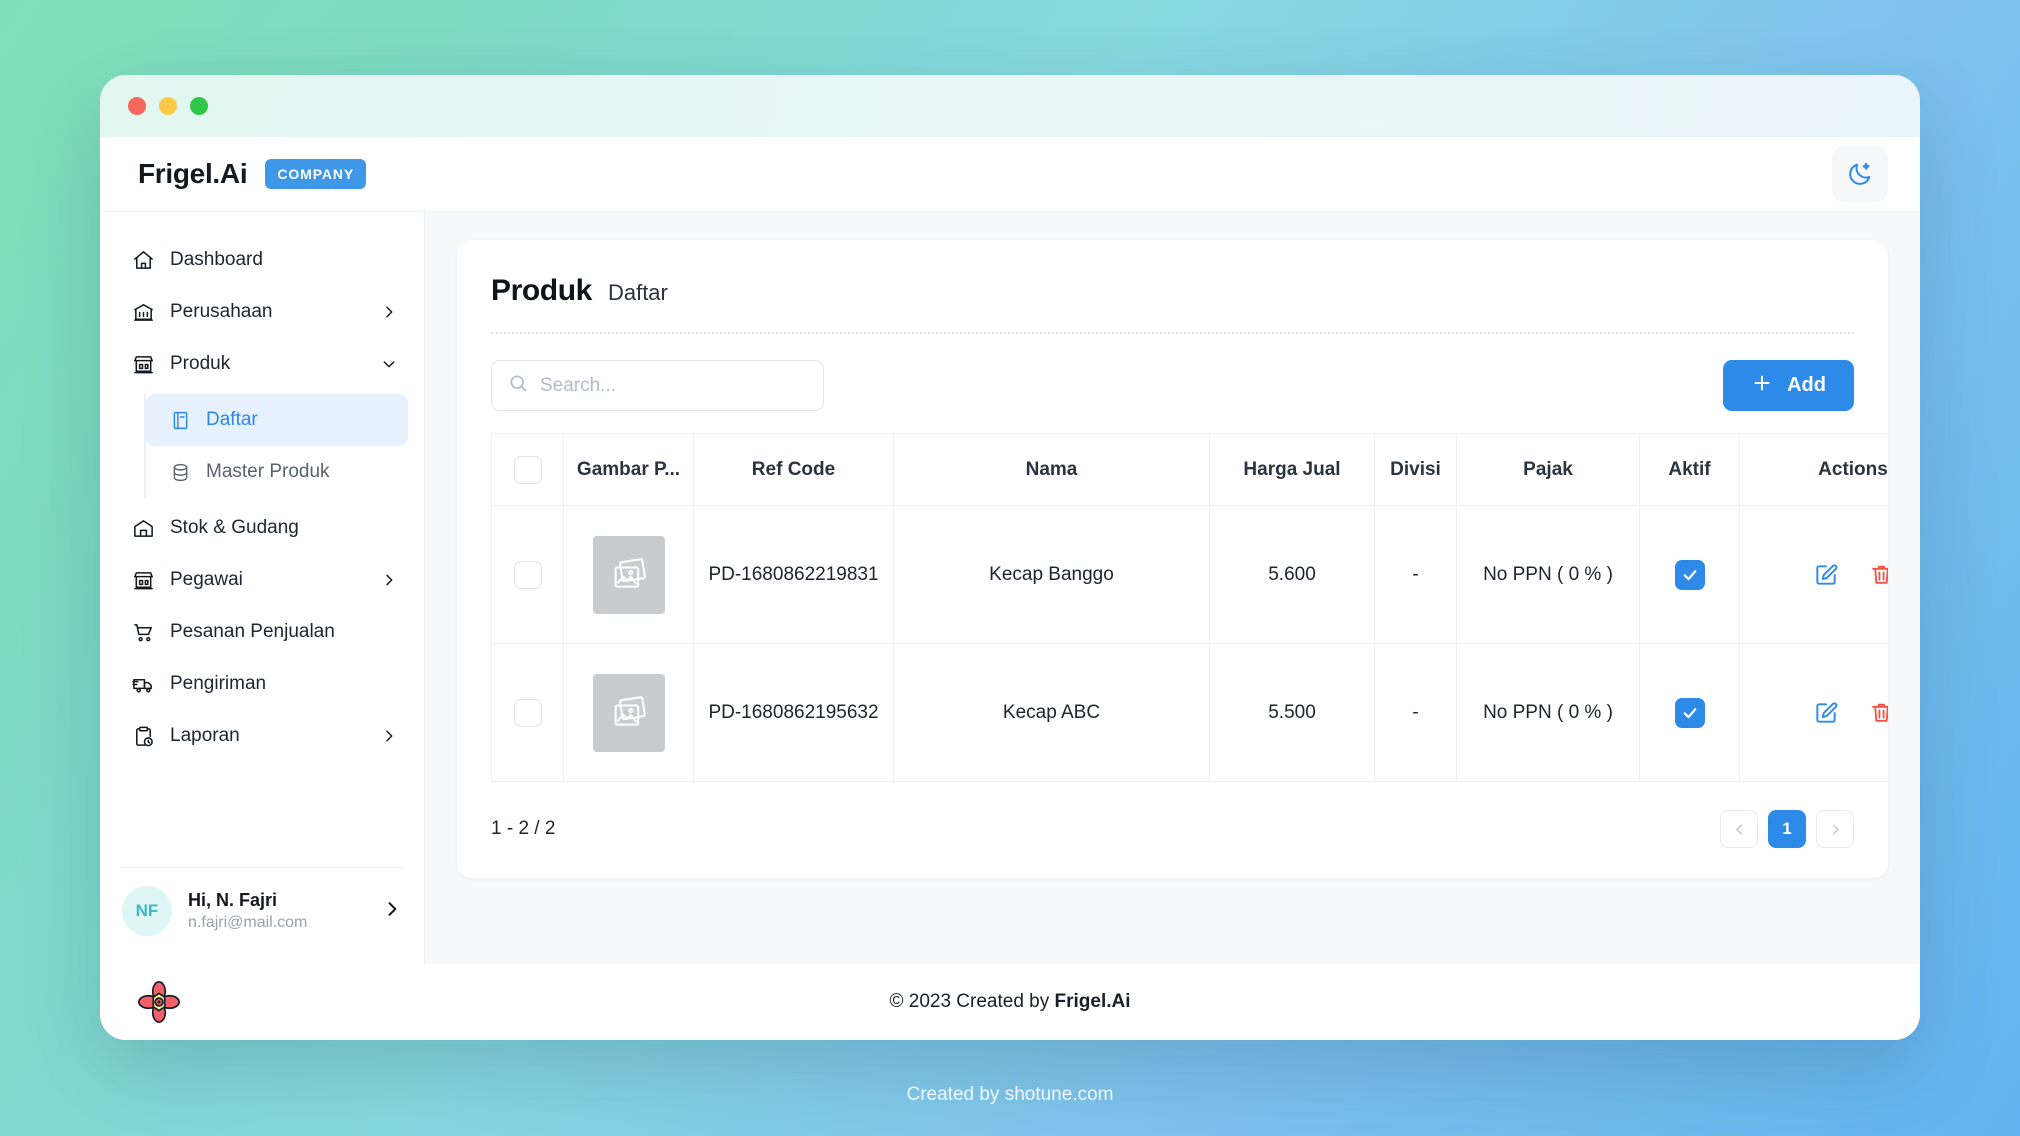  I want to click on truck-icon, so click(143, 684).